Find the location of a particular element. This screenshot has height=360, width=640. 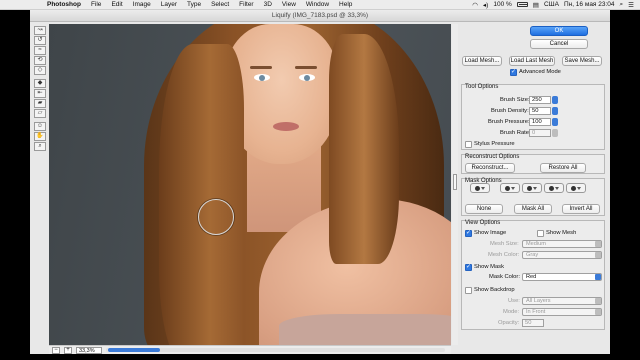

push-left-tool-icon: ⇤ is located at coordinates (40, 93).